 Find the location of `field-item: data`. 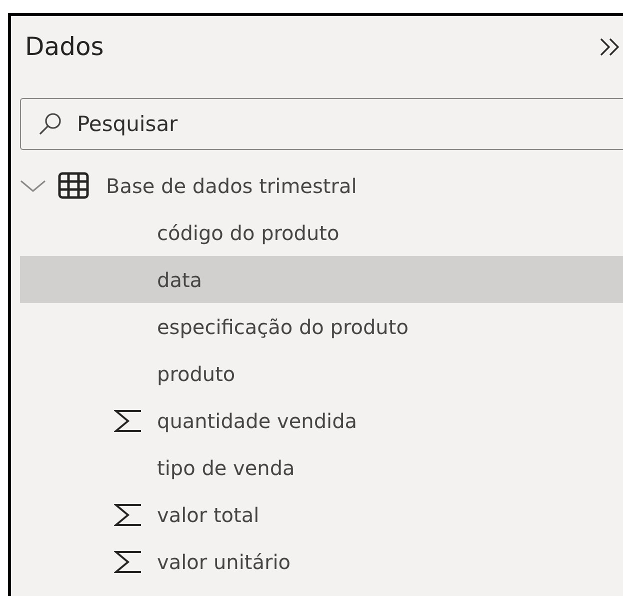

field-item: data is located at coordinates (321, 279).